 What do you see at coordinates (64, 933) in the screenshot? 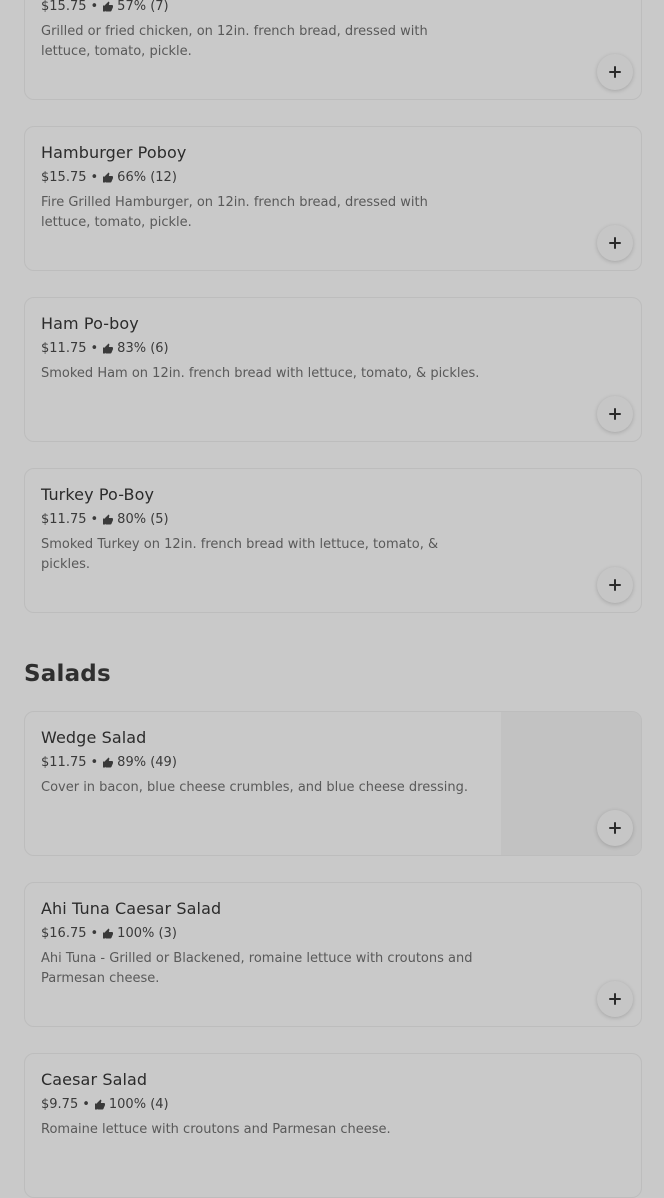
I see `item-price: $16.75` at bounding box center [64, 933].